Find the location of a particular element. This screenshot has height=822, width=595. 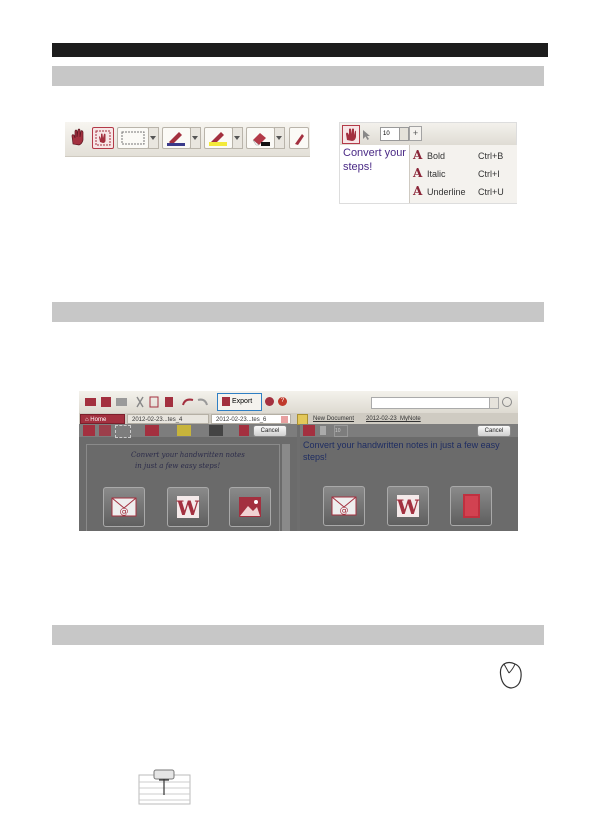

app-toolbar: Export ? is located at coordinates (298, 402).